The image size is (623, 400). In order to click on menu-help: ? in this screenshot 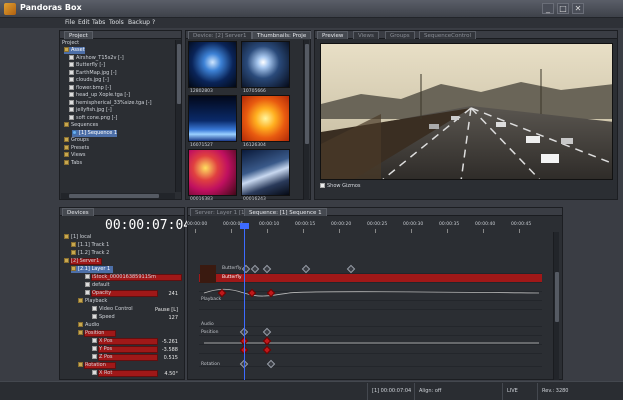, I will do `click(153, 22)`.